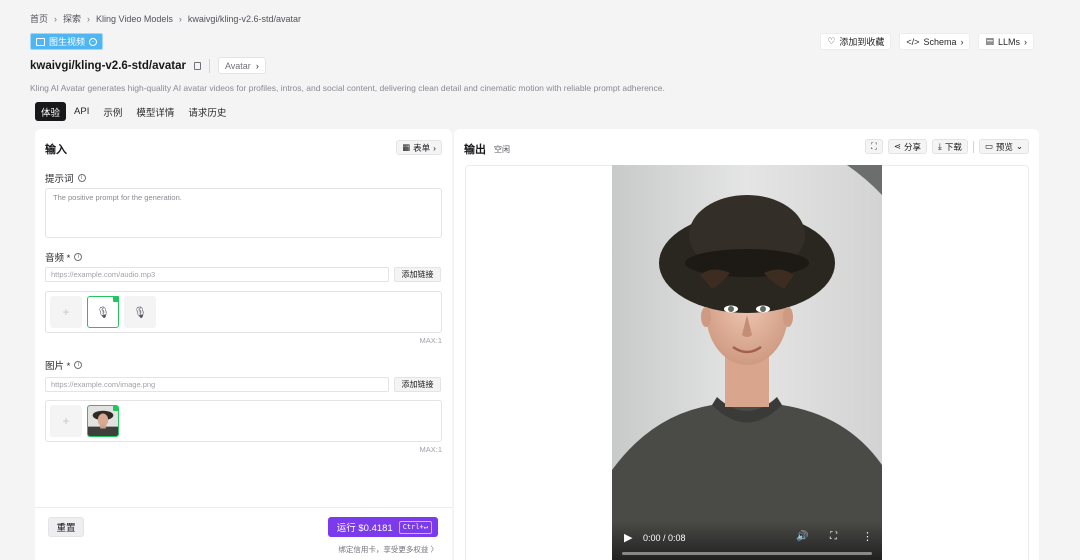  I want to click on code-icon: </>, so click(913, 41).